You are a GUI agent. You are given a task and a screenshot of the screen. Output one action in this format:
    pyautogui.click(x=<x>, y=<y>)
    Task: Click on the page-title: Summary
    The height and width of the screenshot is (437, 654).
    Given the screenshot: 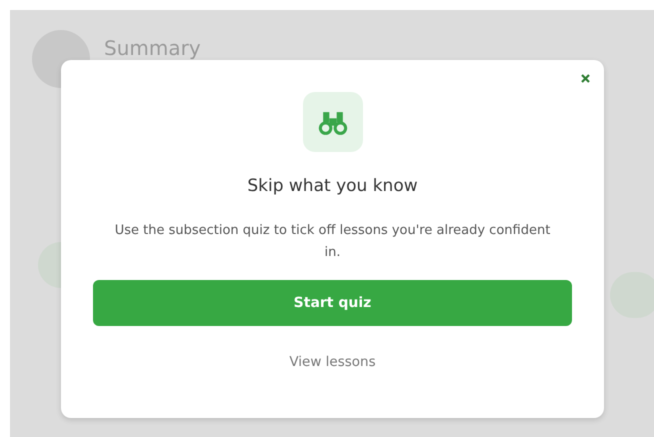 What is the action you would take?
    pyautogui.click(x=152, y=48)
    